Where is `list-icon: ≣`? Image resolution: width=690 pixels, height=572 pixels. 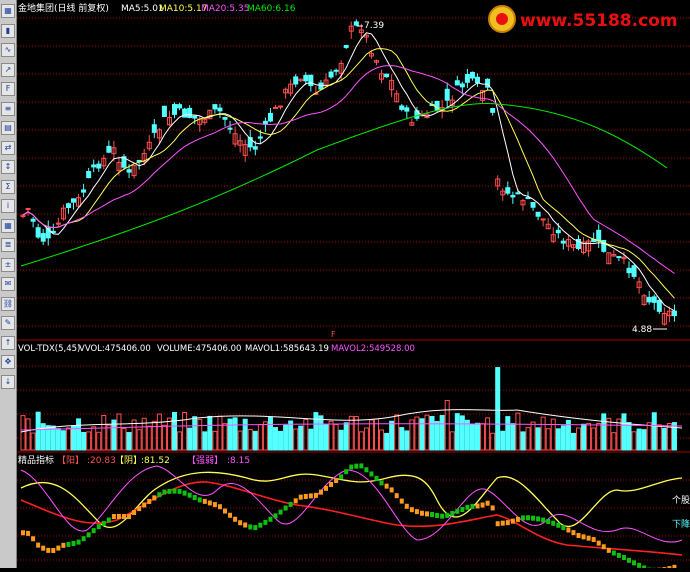 list-icon: ≣ is located at coordinates (8, 245).